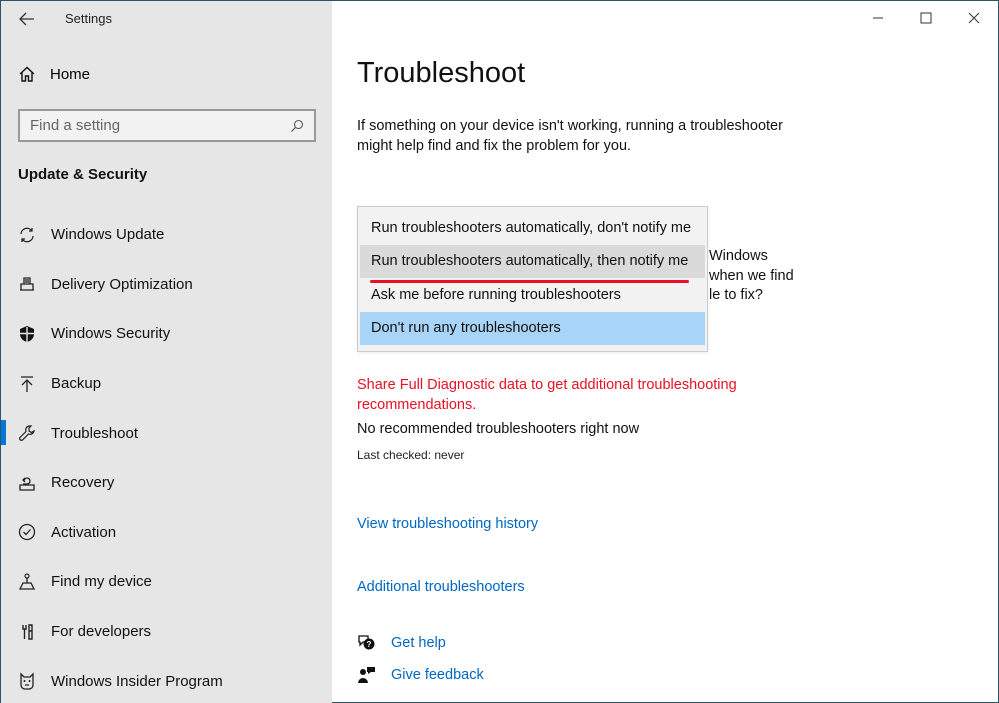  Describe the element at coordinates (441, 587) in the screenshot. I see `additional-troubleshooters-link: Additional troubleshooters` at that location.